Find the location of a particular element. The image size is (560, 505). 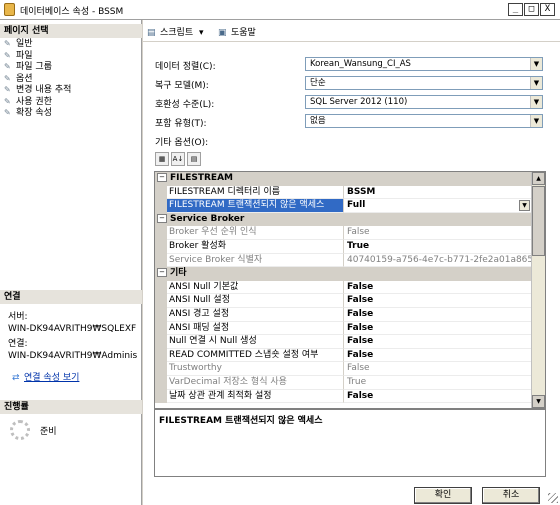

grid-row: Null 연결 시 Null 생성 False is located at coordinates (343, 342).